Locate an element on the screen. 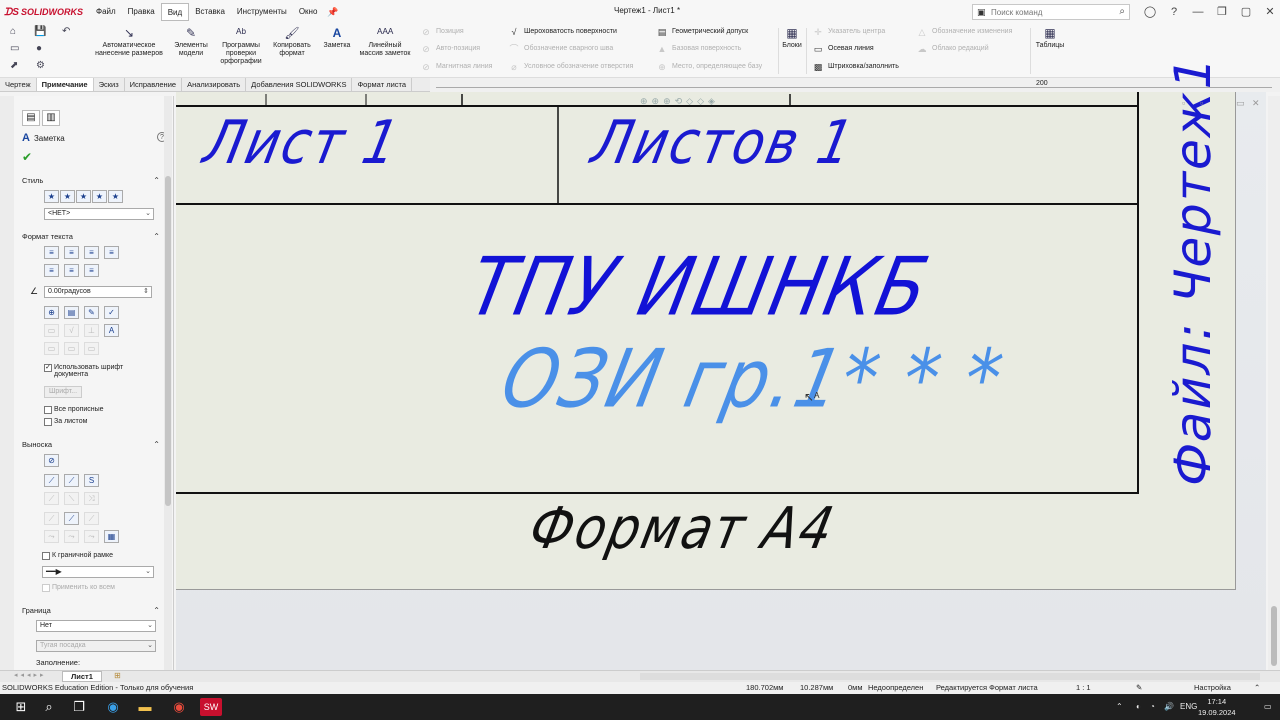 The width and height of the screenshot is (1280, 720). options-icon: ⚙ is located at coordinates (40, 65).